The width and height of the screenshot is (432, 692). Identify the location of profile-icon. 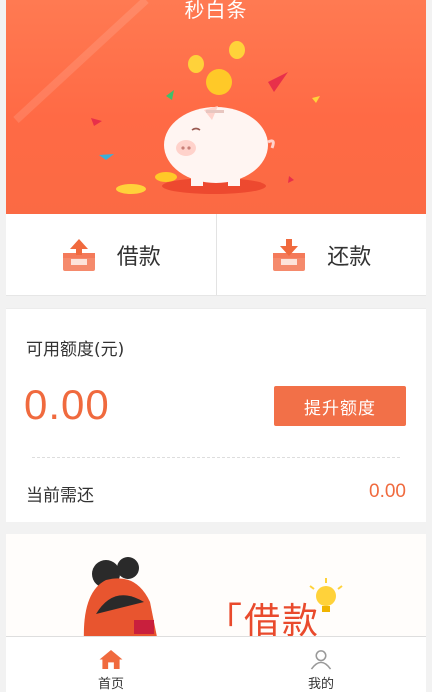
(321, 660).